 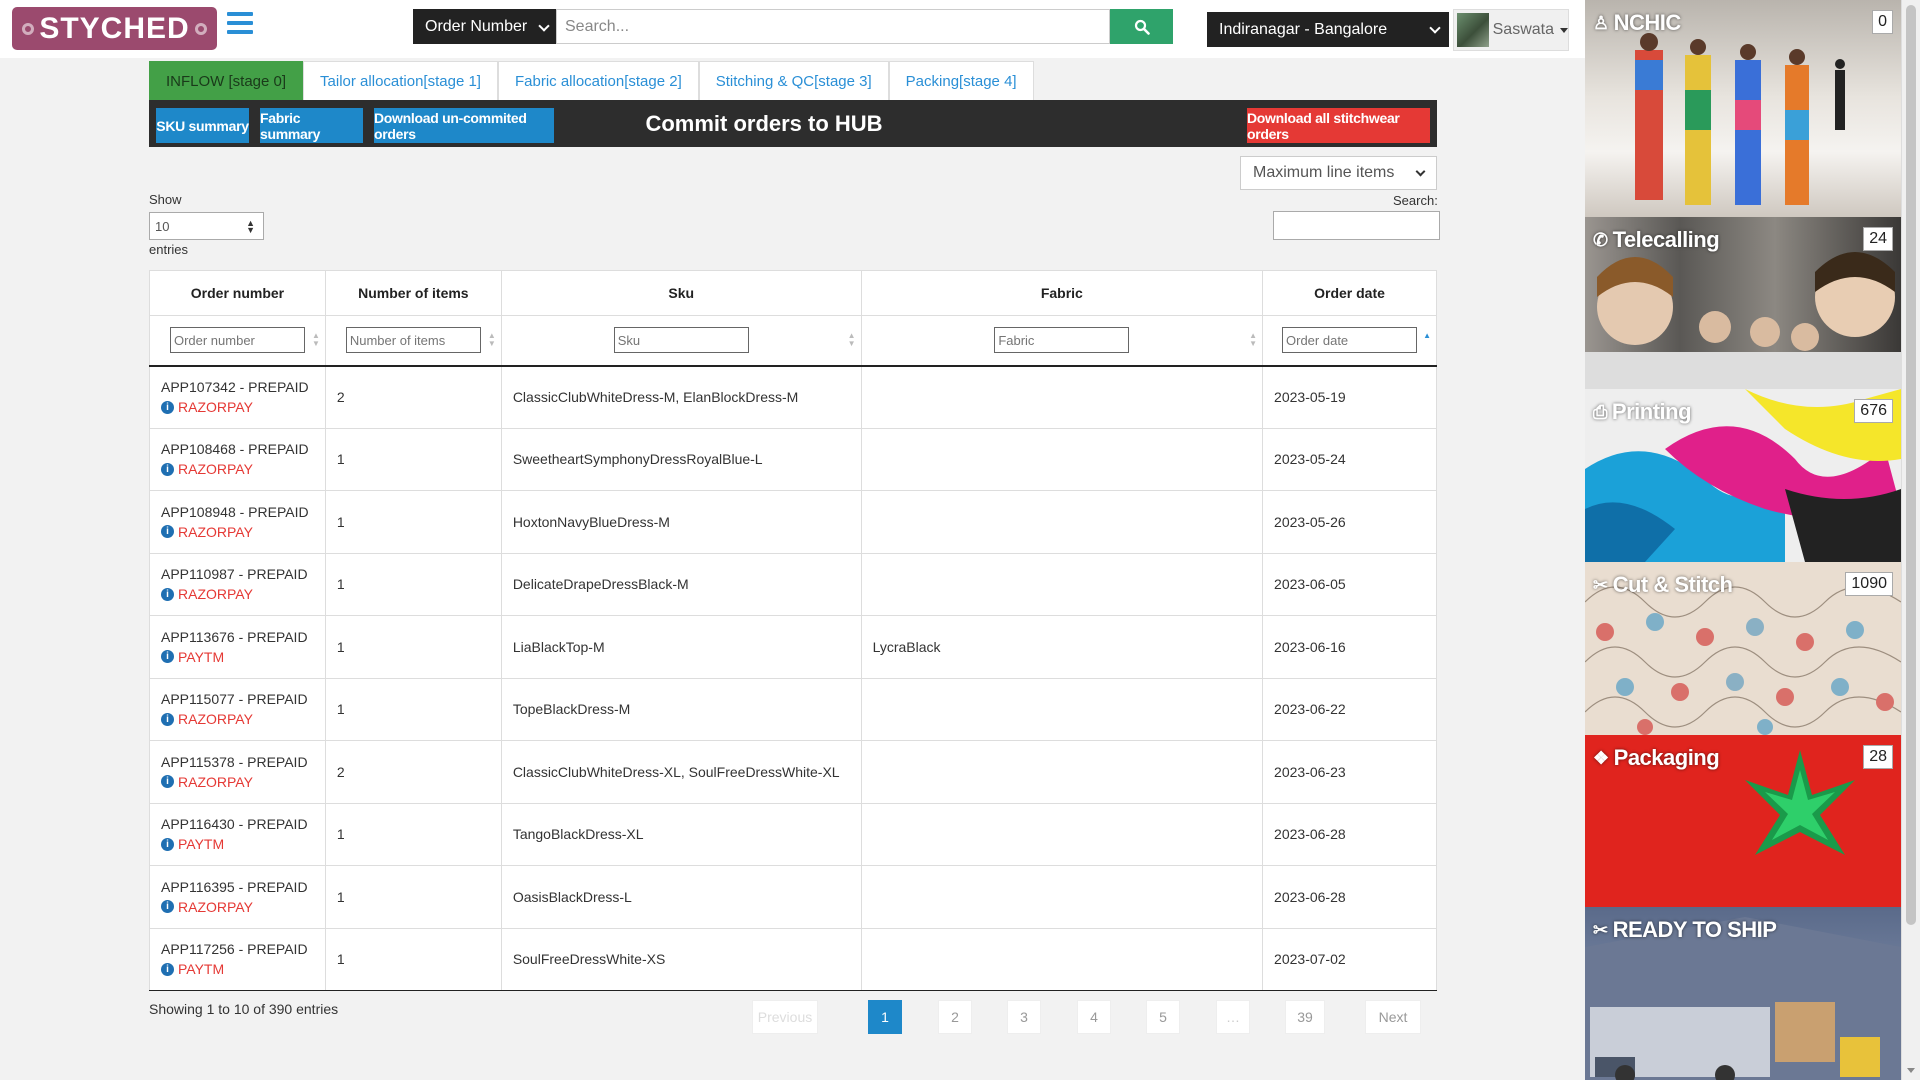 I want to click on sku-summary-button: SKU summary, so click(x=202, y=125).